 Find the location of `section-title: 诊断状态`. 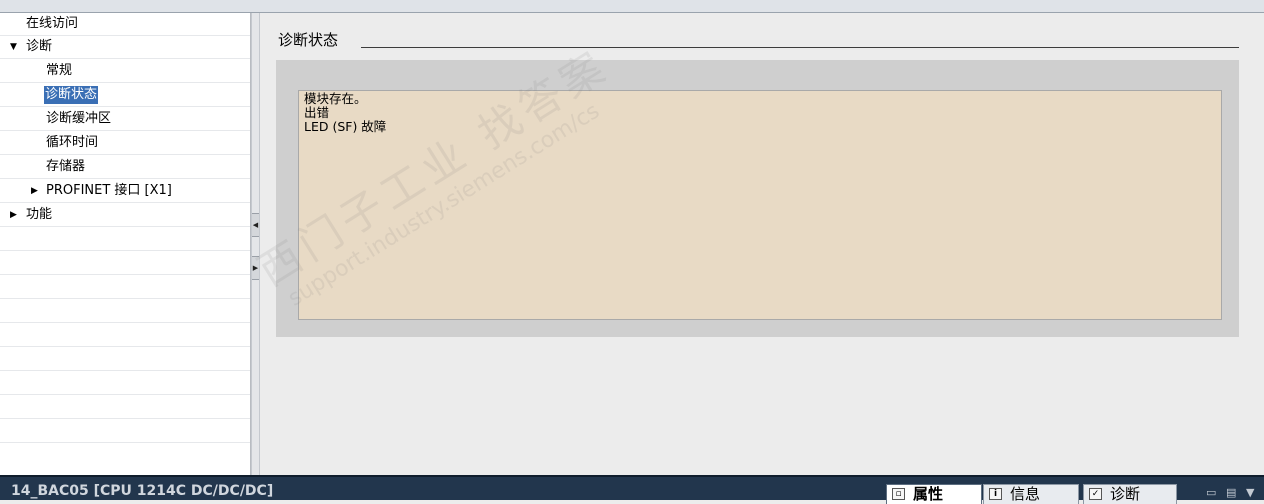

section-title: 诊断状态 is located at coordinates (311, 40).